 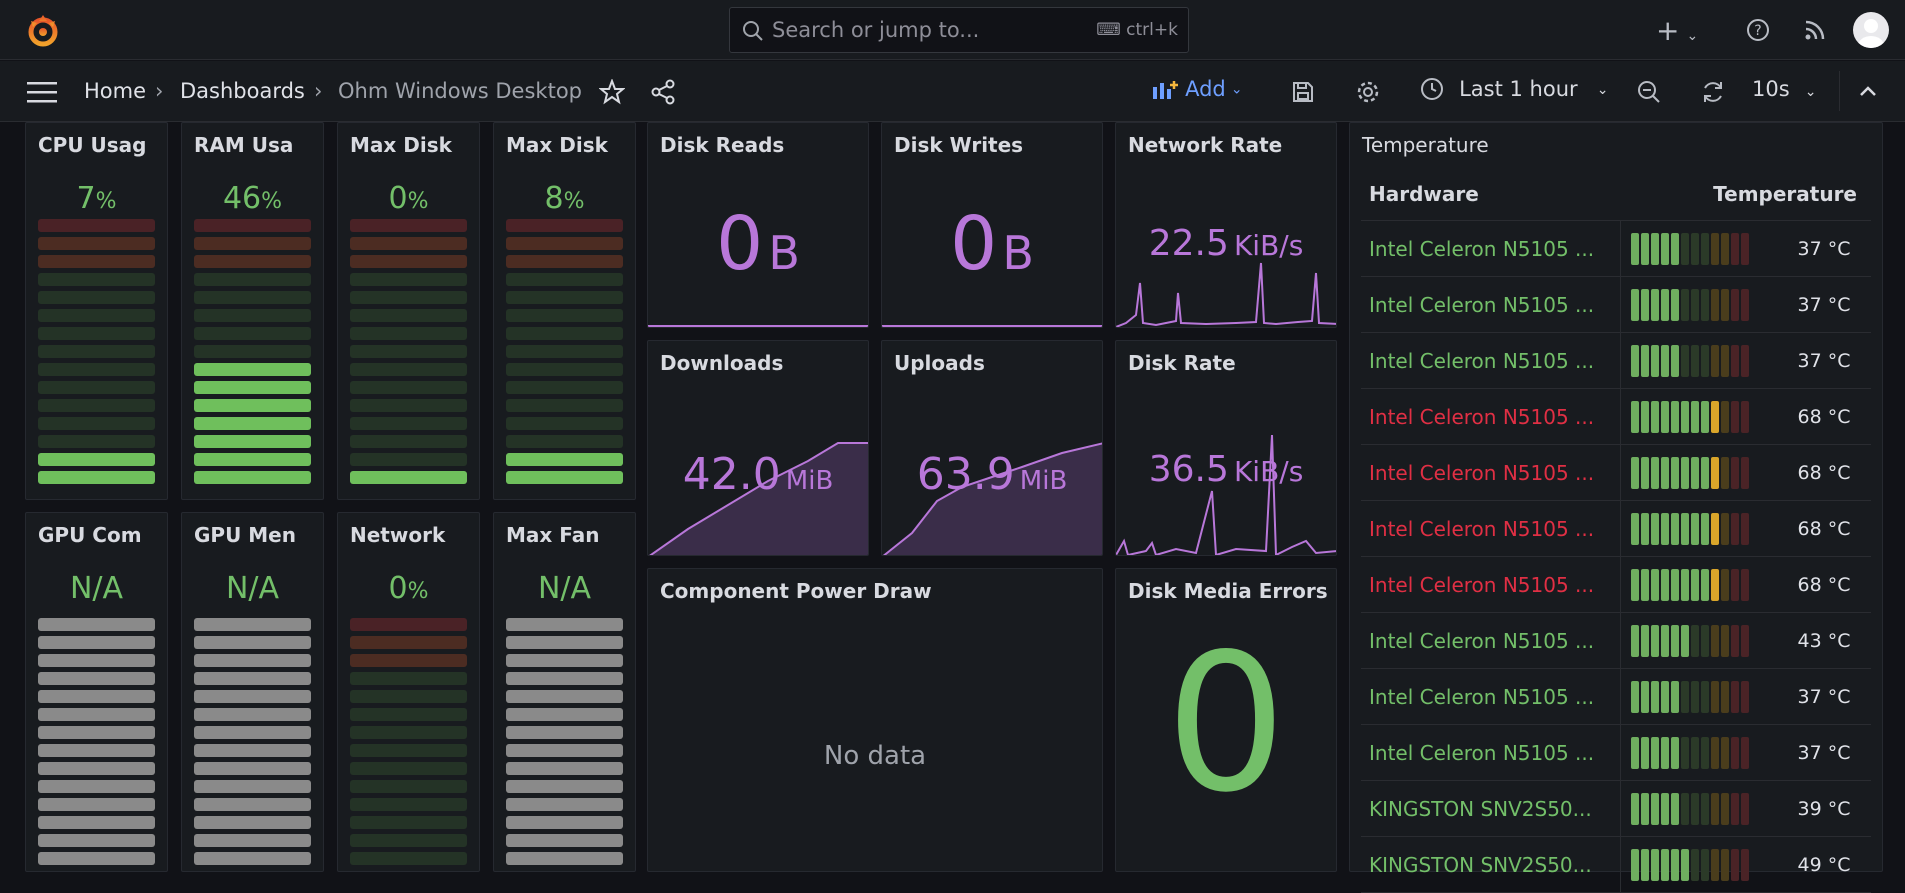 What do you see at coordinates (992, 474) in the screenshot?
I see `stat-value: 63.9 MiB` at bounding box center [992, 474].